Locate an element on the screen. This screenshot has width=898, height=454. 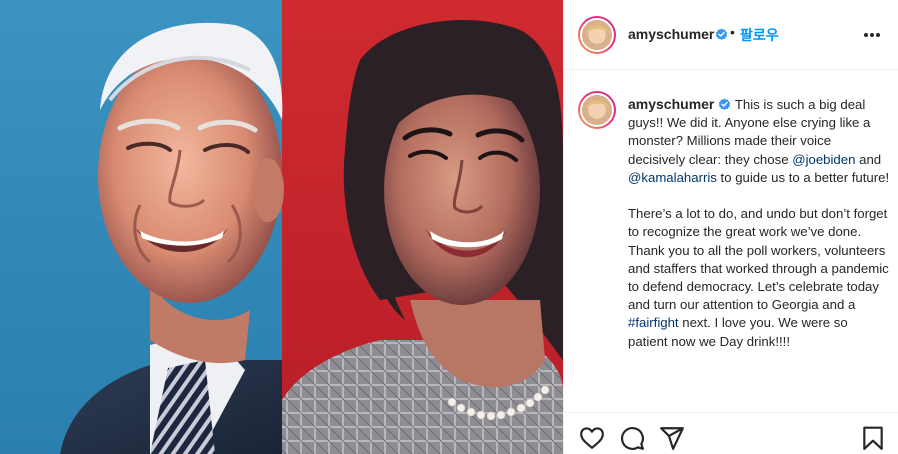
post-header: amyschumer • 팔로우 is located at coordinates (731, 35).